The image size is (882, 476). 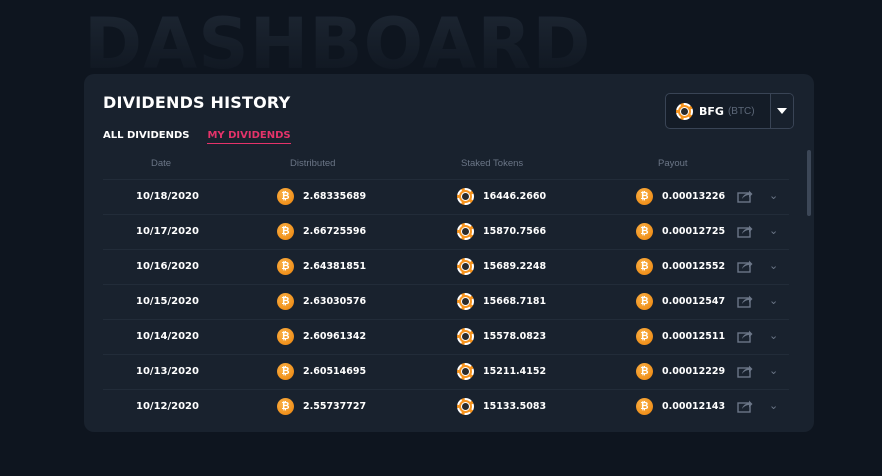 I want to click on row-distributed: 2.60961342, so click(x=335, y=336).